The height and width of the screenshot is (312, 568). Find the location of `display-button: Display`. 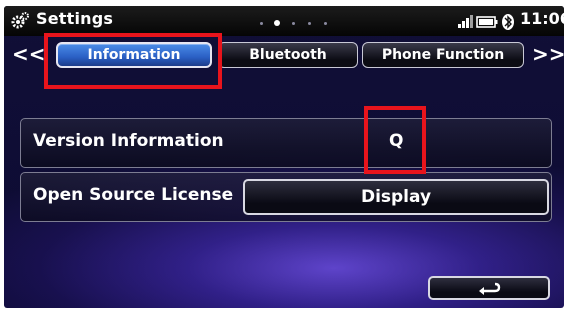

display-button: Display is located at coordinates (396, 197).